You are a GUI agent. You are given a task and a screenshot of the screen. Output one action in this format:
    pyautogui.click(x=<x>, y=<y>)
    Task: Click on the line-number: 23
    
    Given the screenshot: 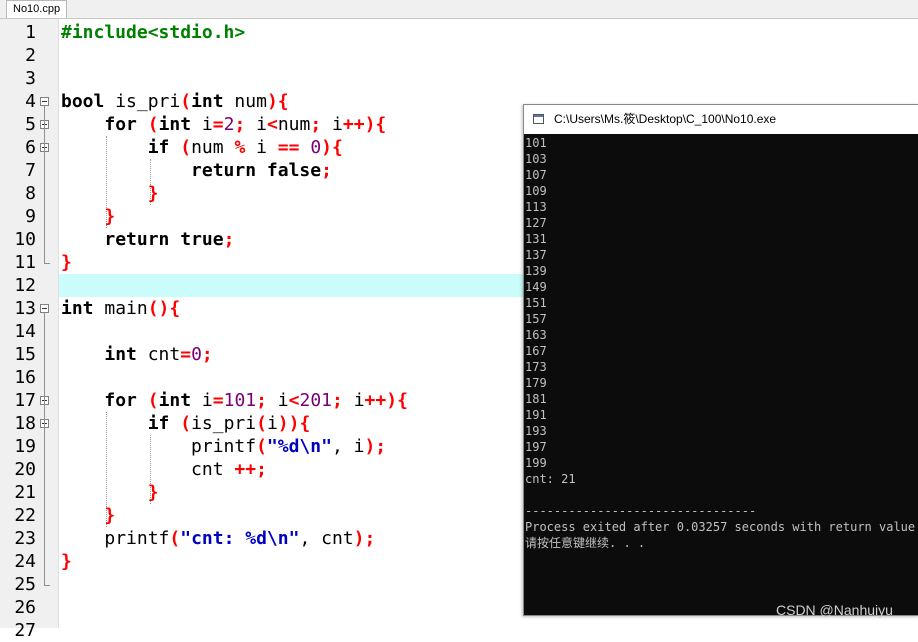 What is the action you would take?
    pyautogui.click(x=25, y=538)
    